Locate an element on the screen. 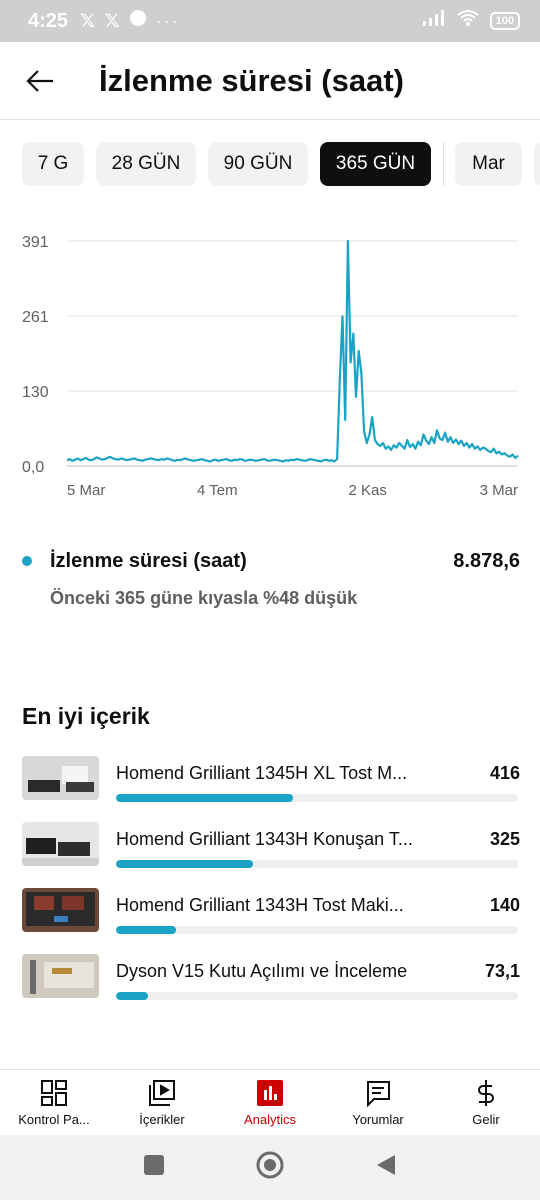  nav-comments: Yorumlar is located at coordinates (378, 1102).